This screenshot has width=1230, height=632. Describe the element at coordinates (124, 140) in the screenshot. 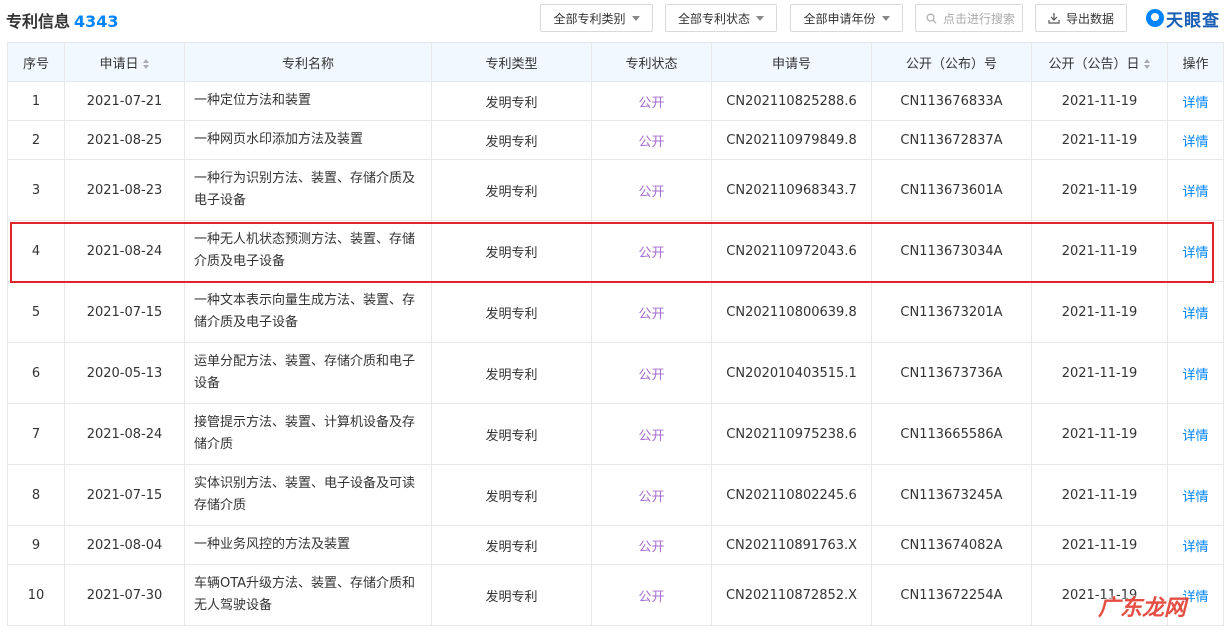

I see `cell-application-date: 2021-08-25` at that location.